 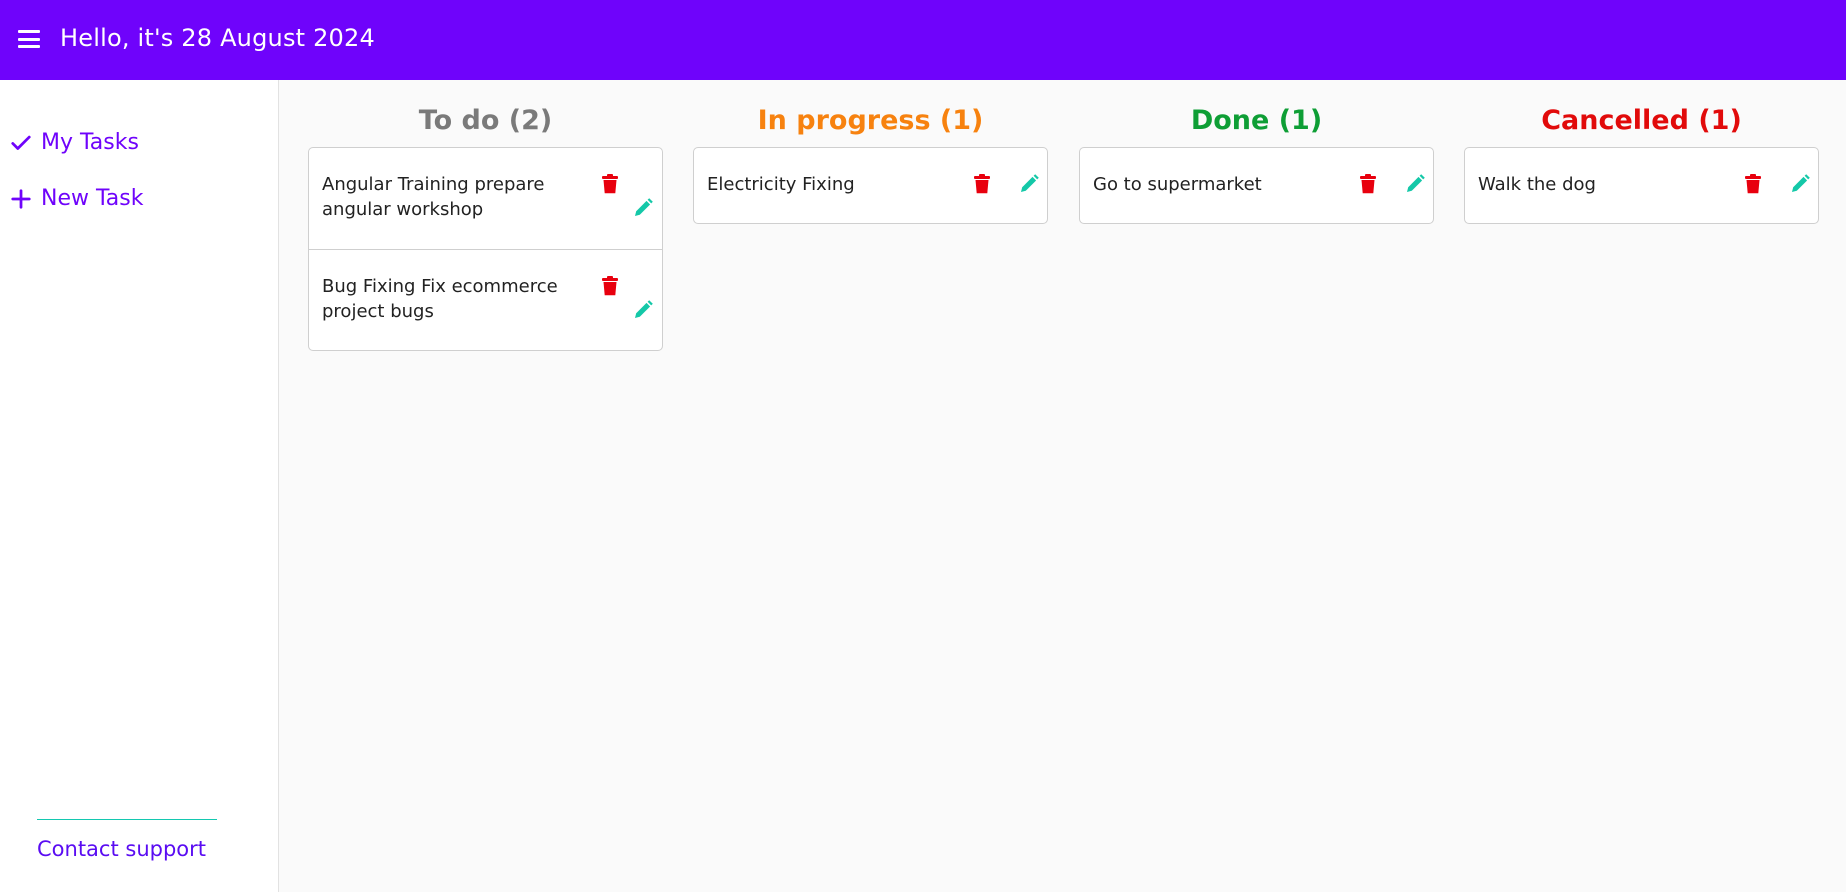 I want to click on column-title: In progress (1), so click(x=870, y=120).